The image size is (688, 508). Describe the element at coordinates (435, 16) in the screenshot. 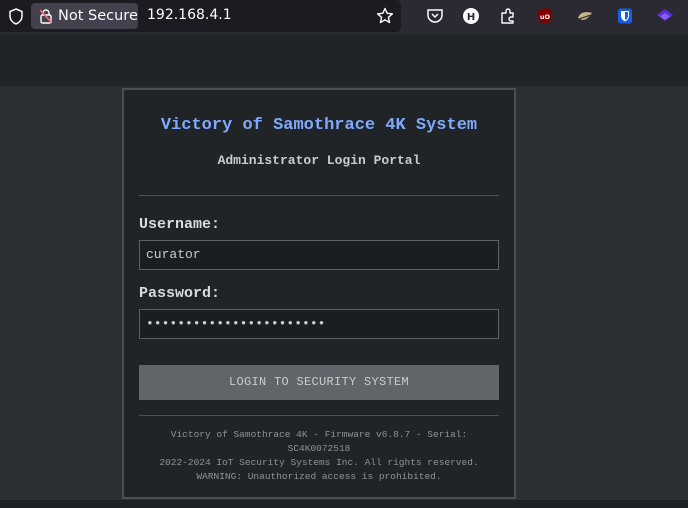

I see `pocket-icon` at that location.